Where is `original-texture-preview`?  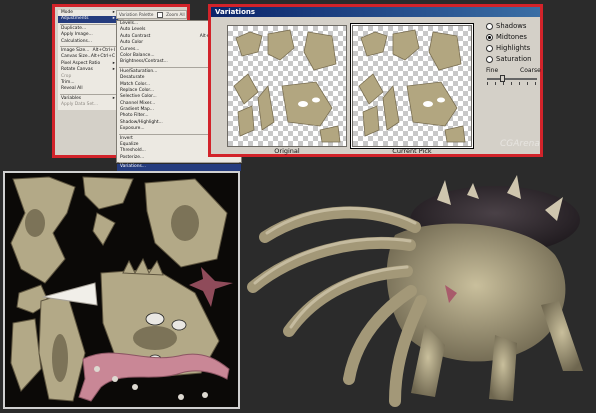
original-texture-preview is located at coordinates (287, 86).